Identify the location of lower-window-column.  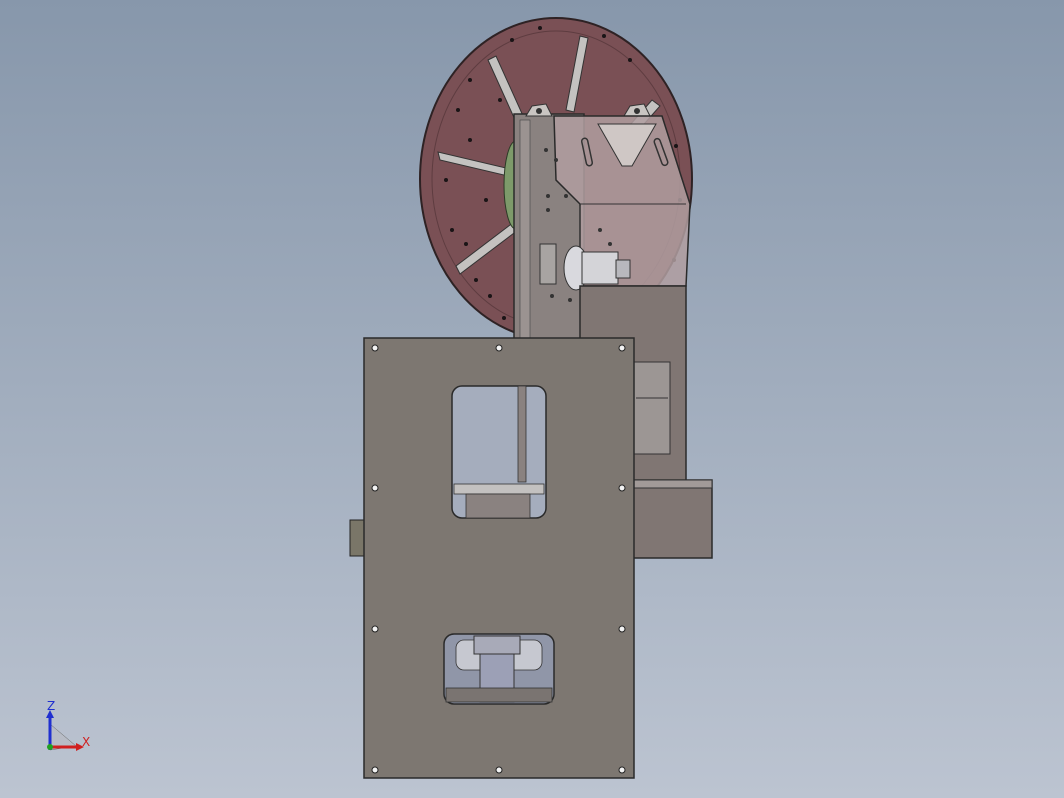
(497, 645).